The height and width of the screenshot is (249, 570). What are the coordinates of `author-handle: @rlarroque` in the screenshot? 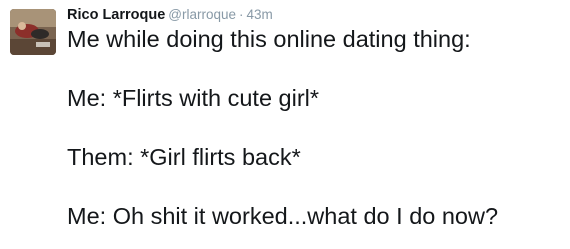 It's located at (202, 14).